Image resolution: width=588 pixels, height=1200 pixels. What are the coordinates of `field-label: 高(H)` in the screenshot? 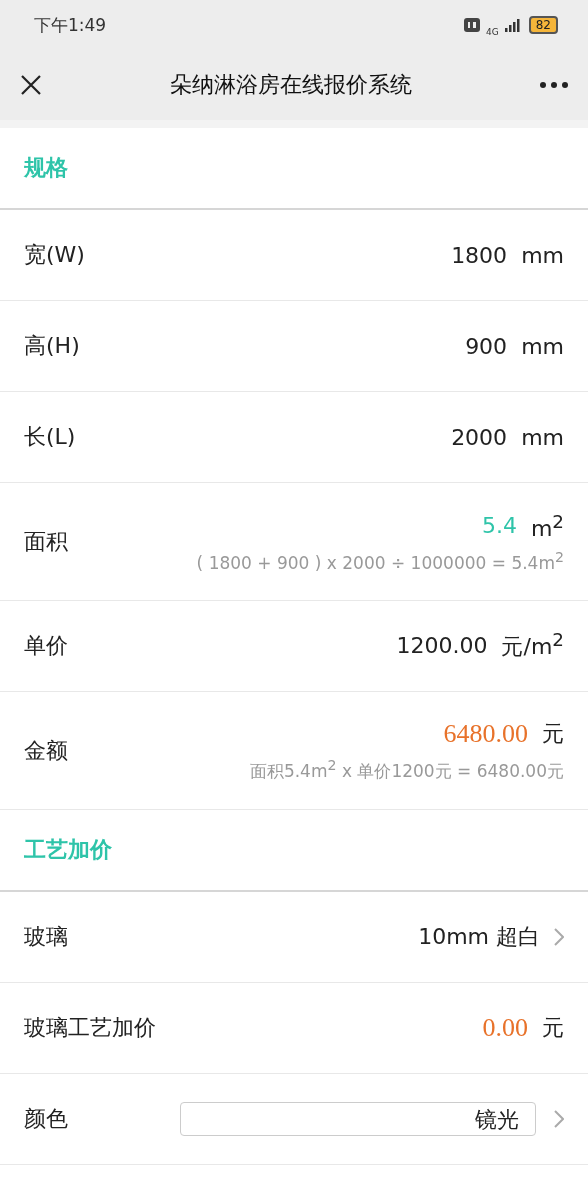 It's located at (52, 346).